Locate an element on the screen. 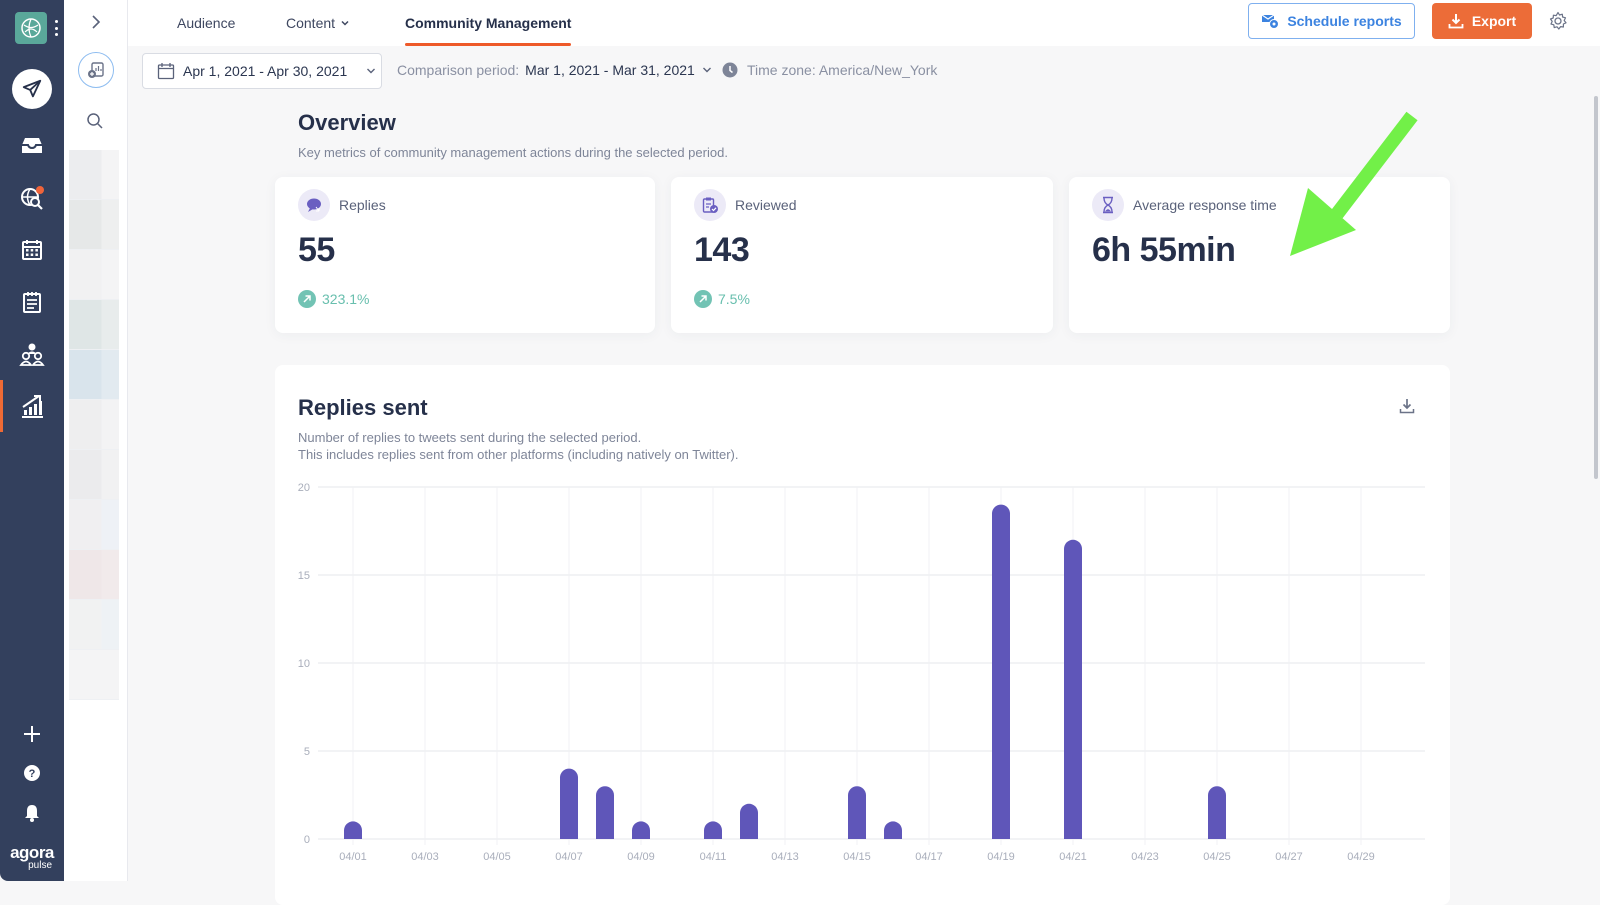 The height and width of the screenshot is (905, 1600). expand-chevron-icon is located at coordinates (96, 22).